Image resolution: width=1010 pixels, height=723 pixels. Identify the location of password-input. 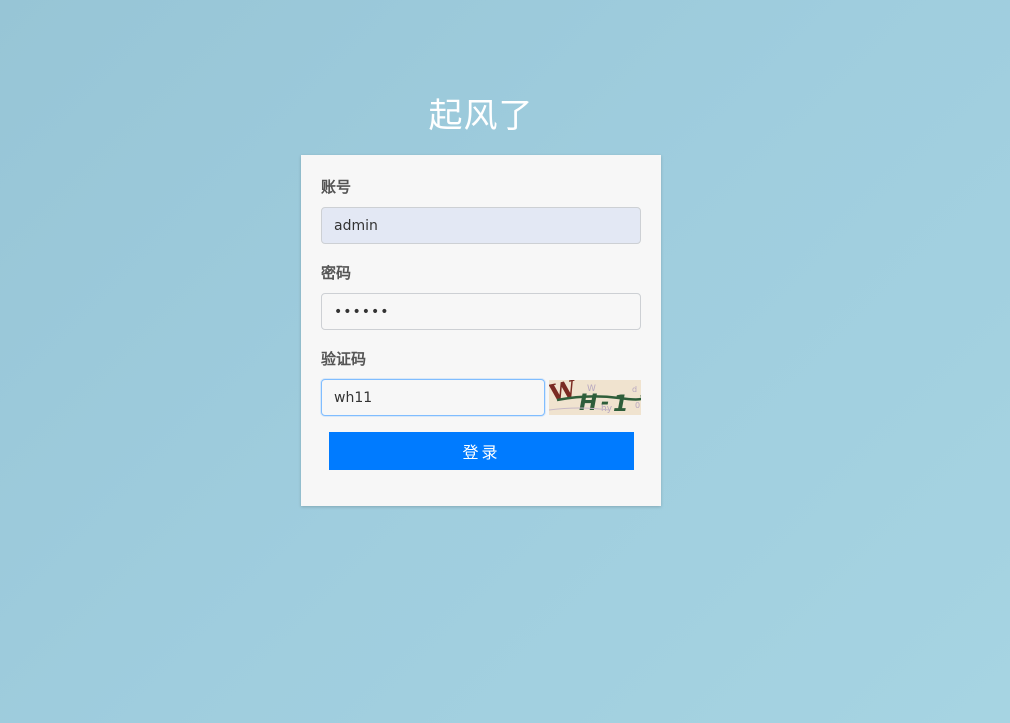
(481, 311).